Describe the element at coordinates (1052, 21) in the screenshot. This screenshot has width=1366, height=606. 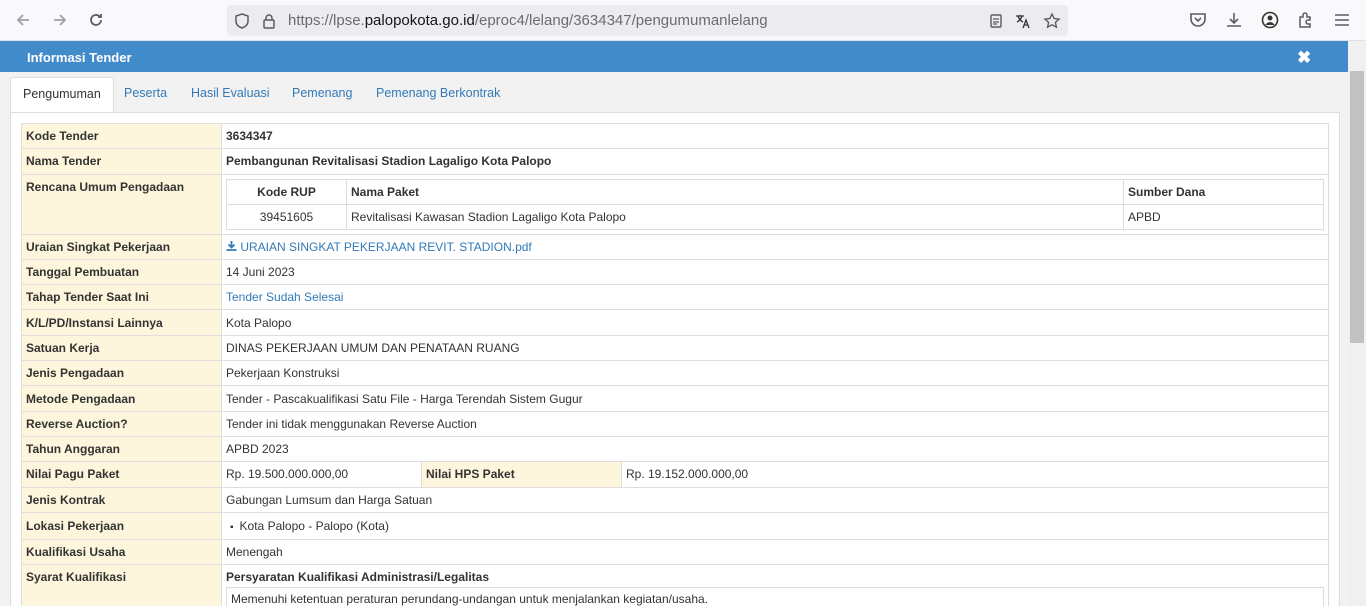
I see `bookmark-star-icon` at that location.